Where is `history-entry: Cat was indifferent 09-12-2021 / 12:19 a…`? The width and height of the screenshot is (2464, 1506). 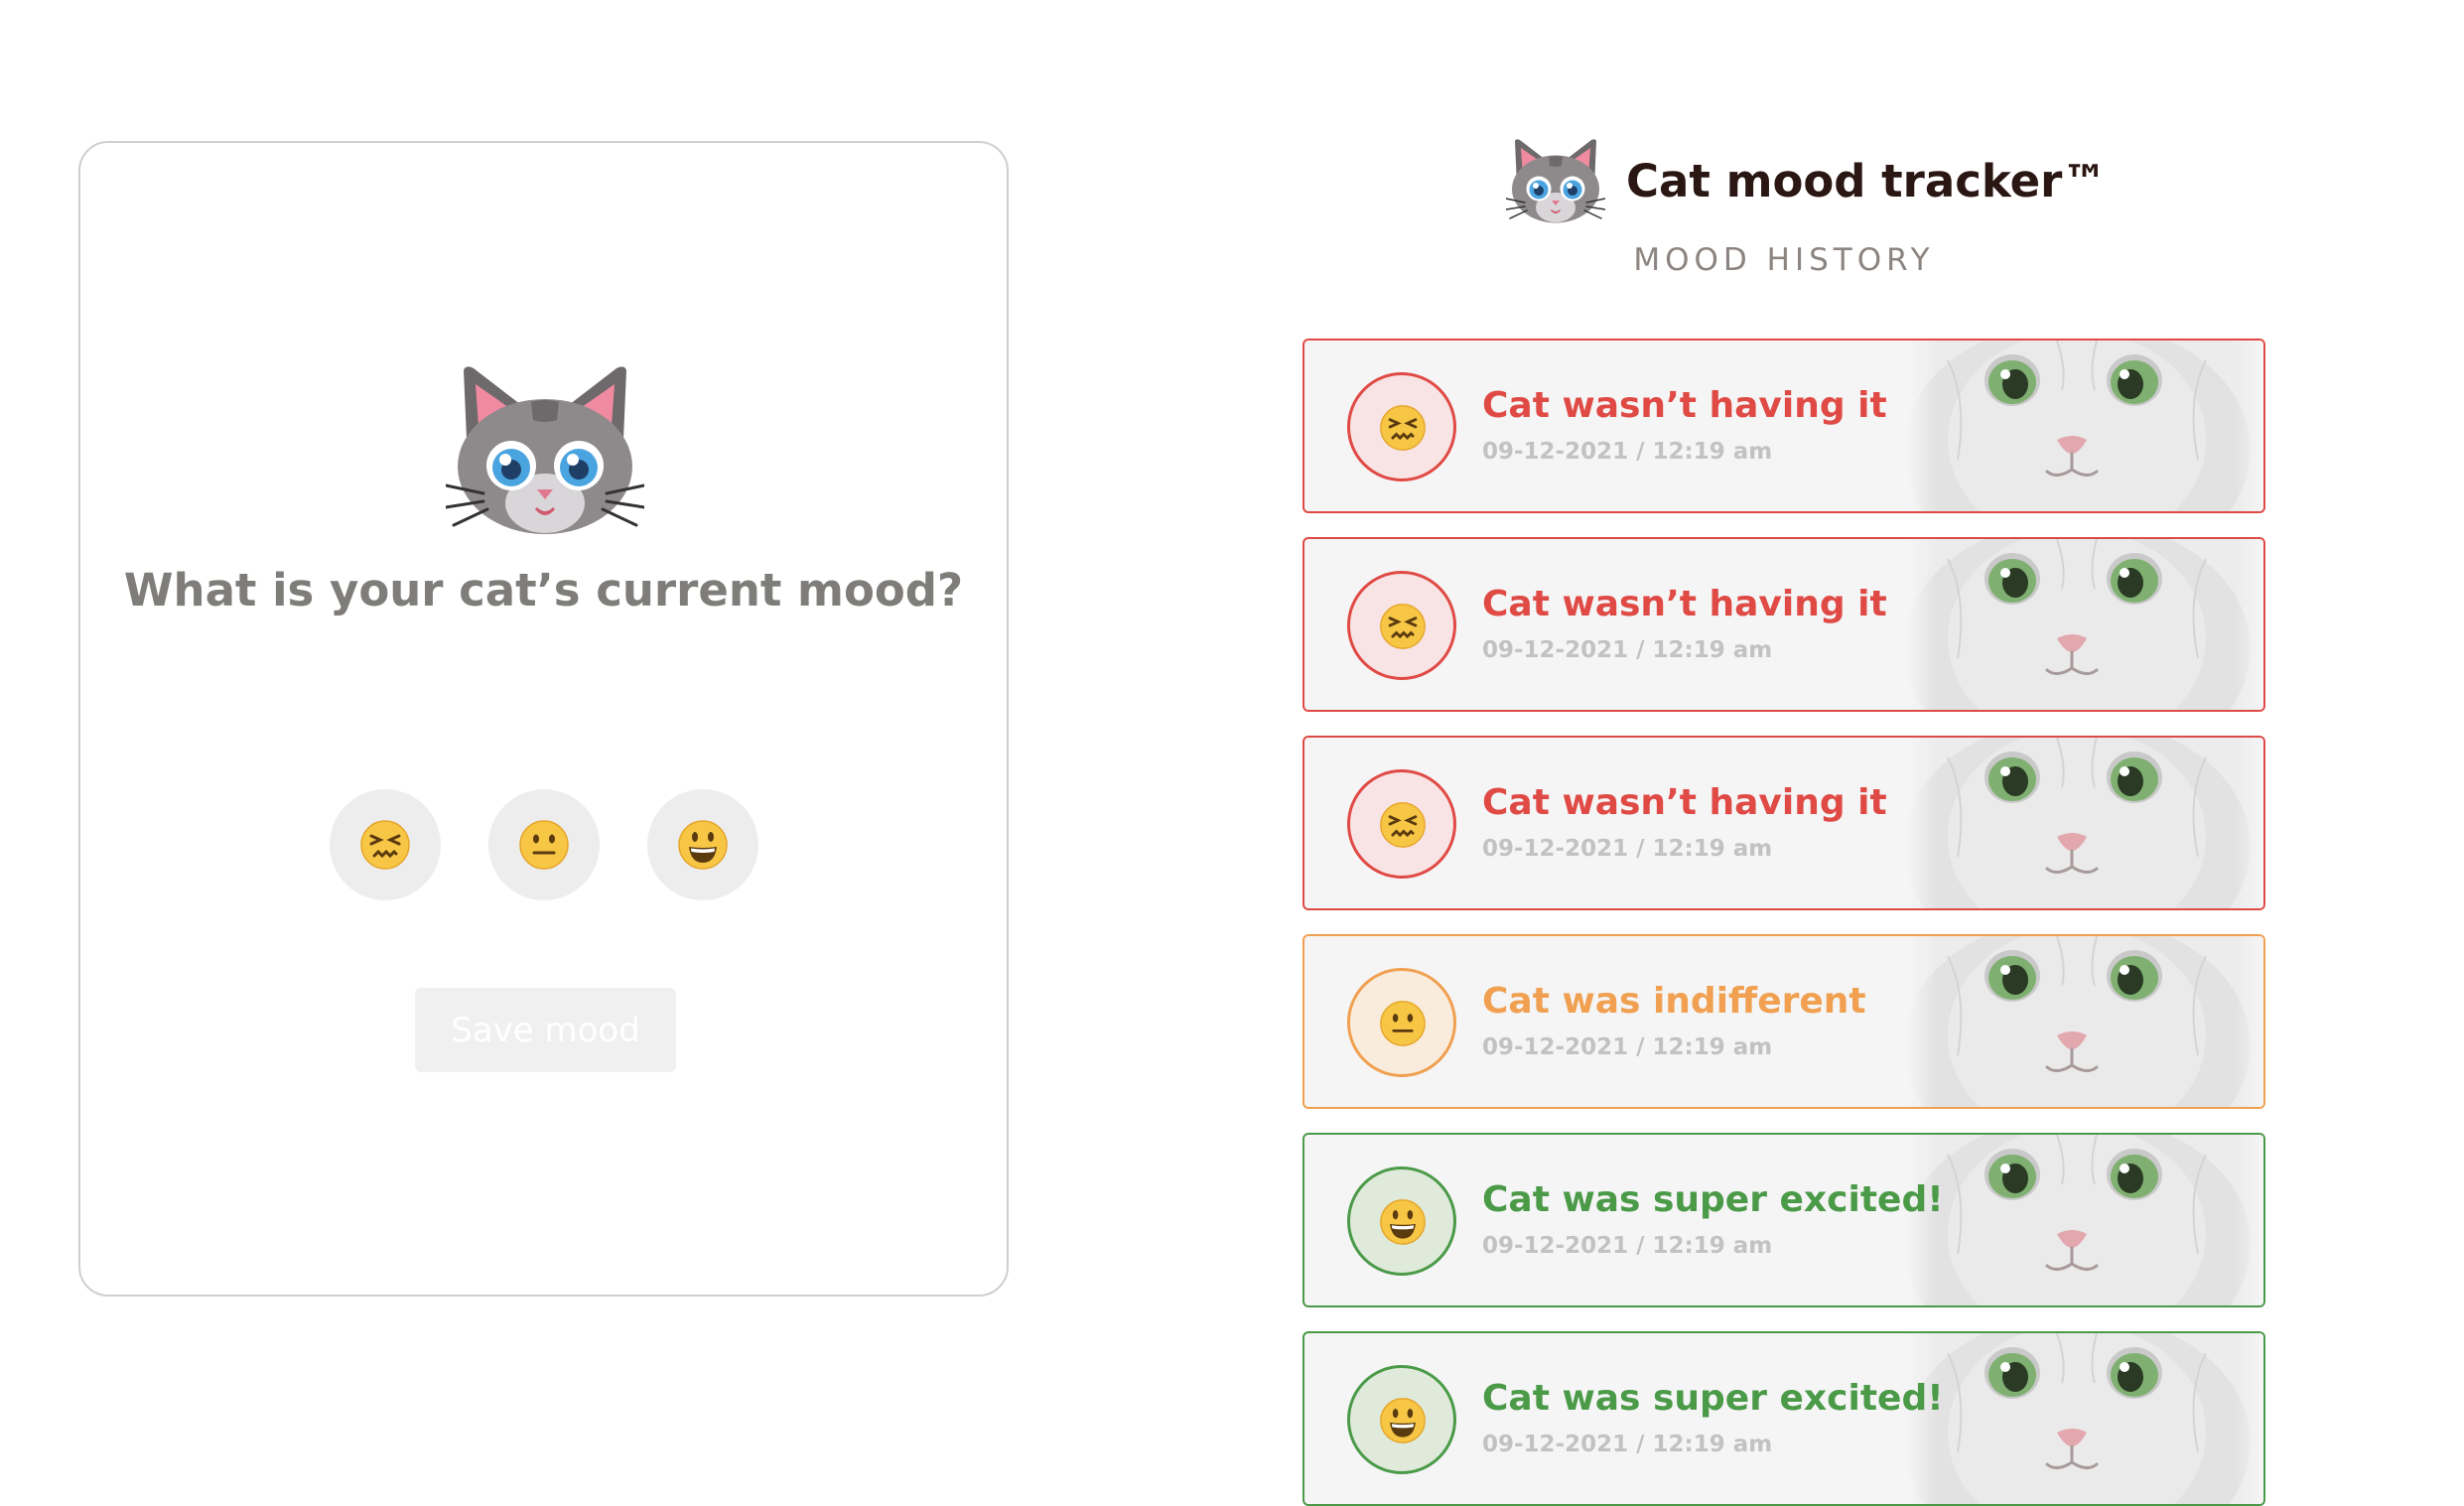
history-entry: Cat was indifferent 09-12-2021 / 12:19 a… is located at coordinates (1783, 1021).